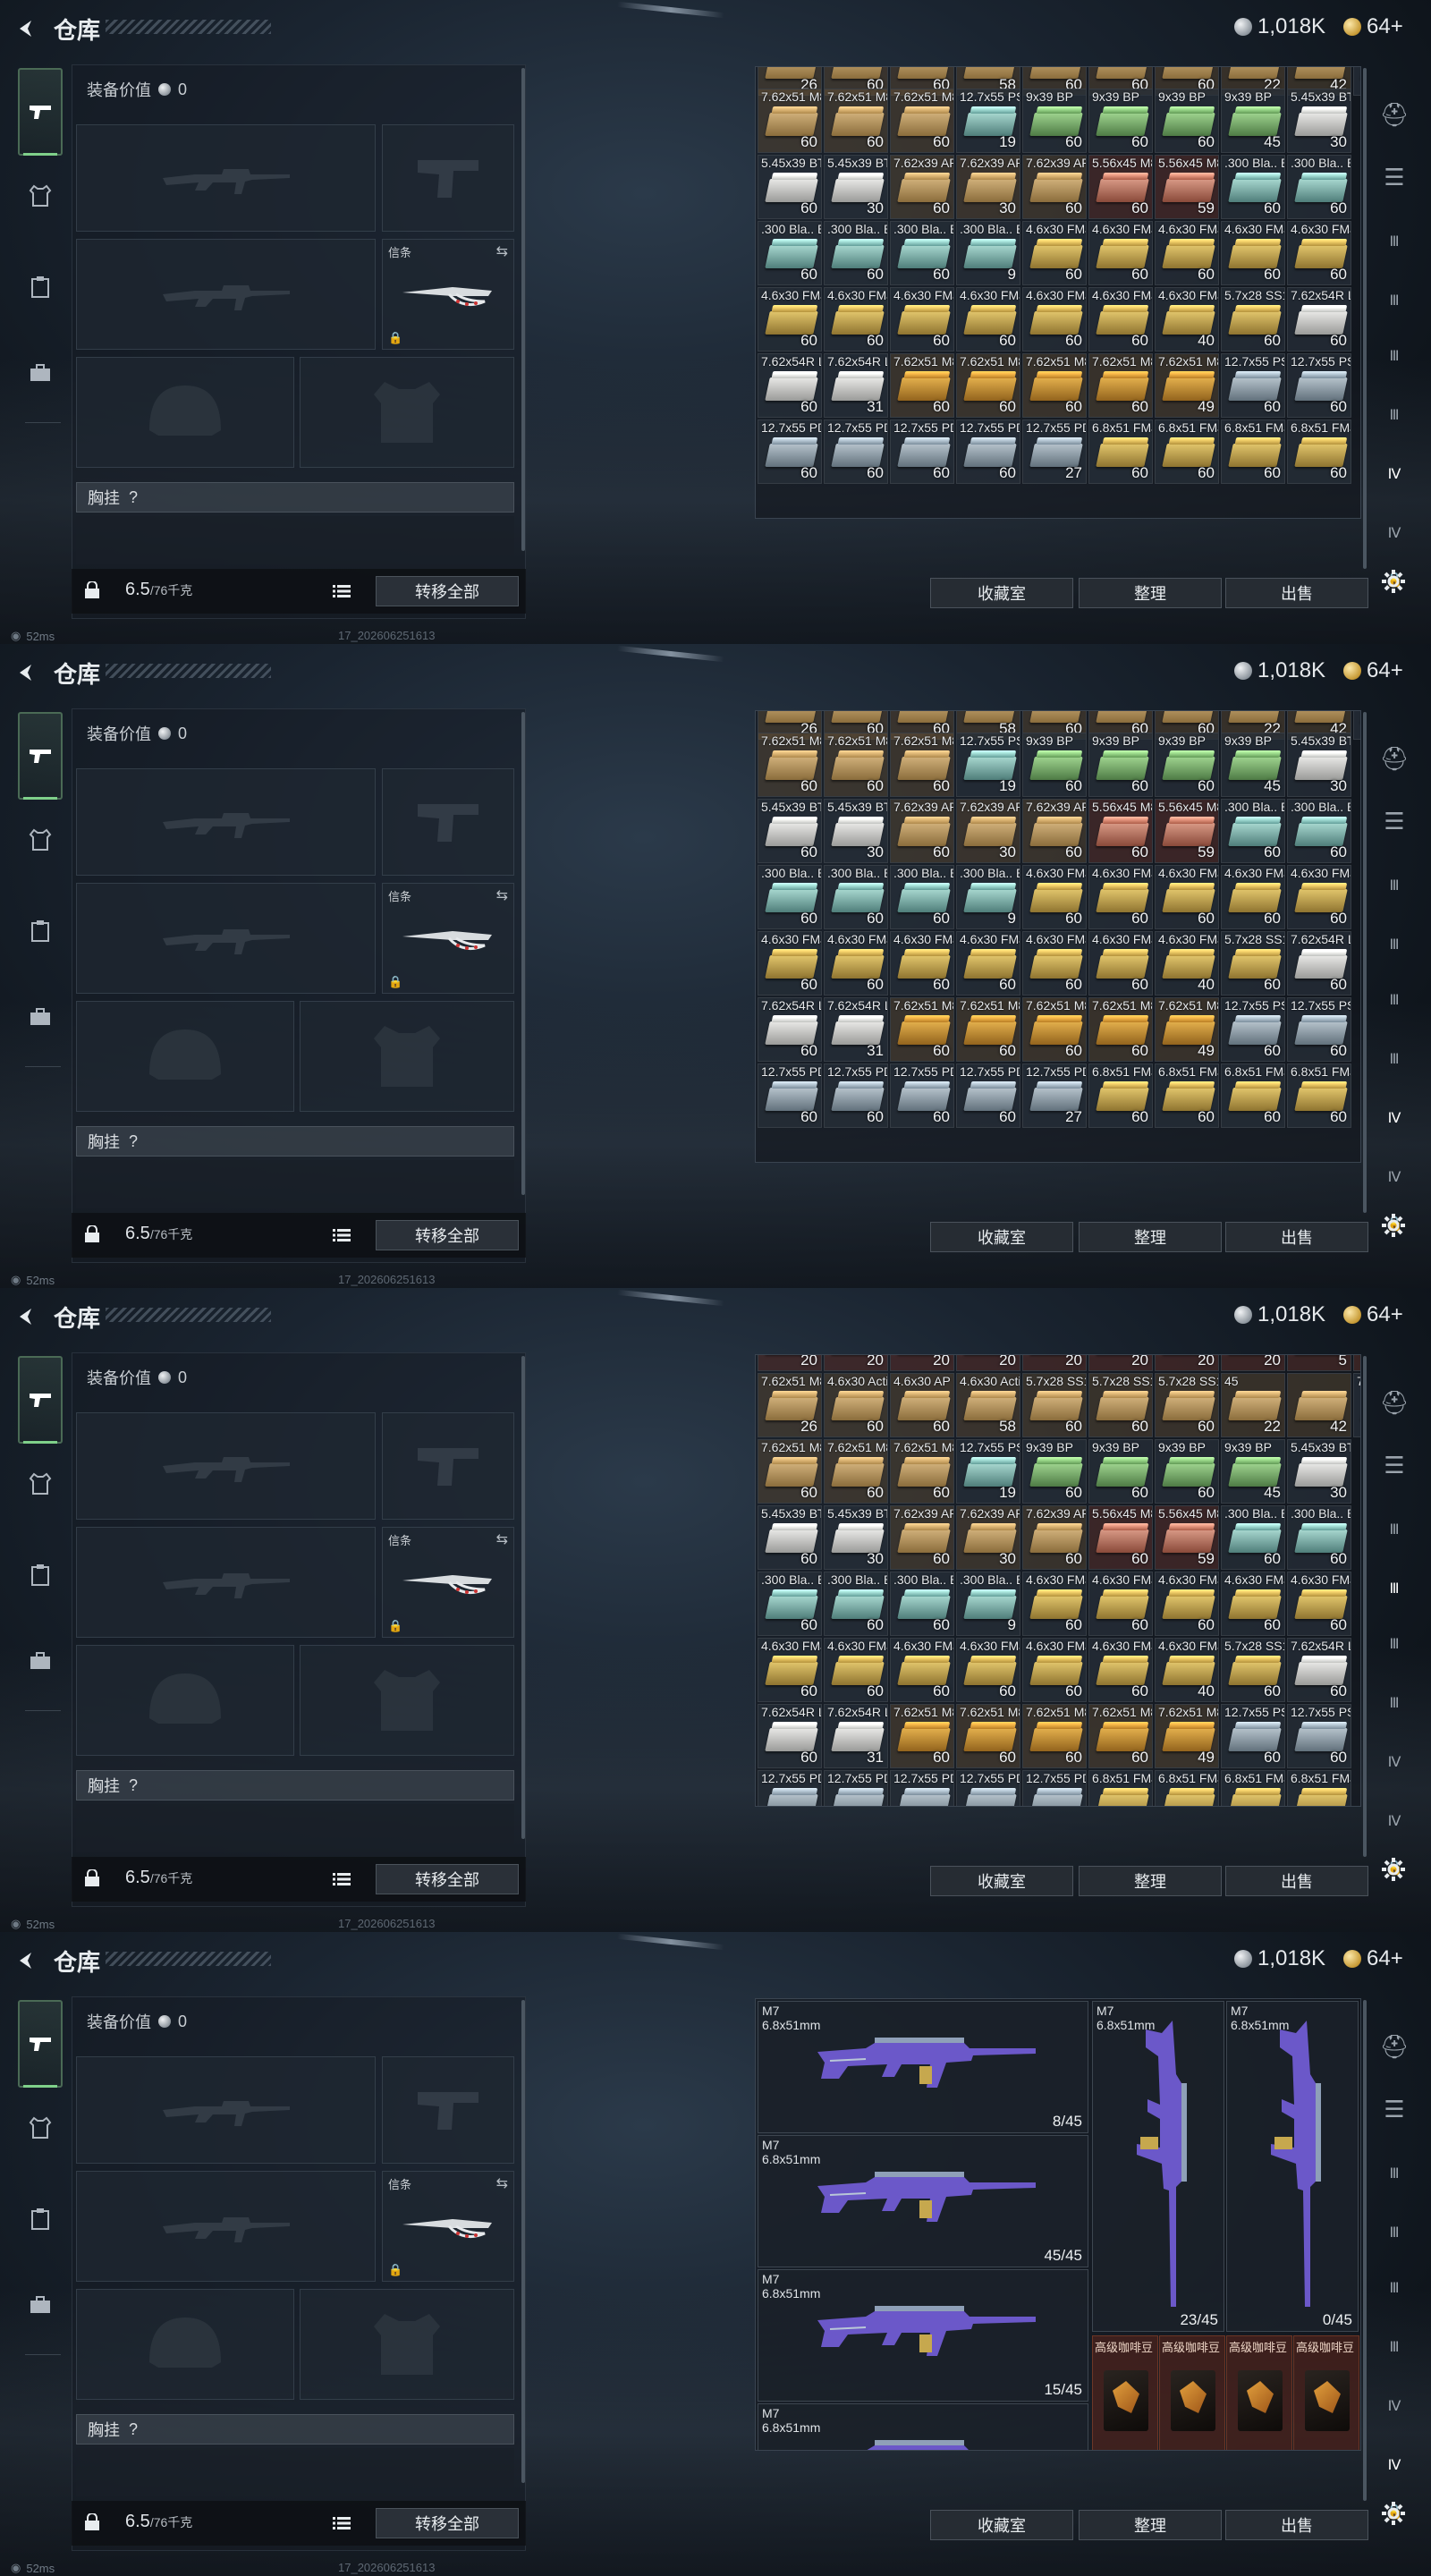  Describe the element at coordinates (1296, 2525) in the screenshot. I see `sell-button: 出售` at that location.